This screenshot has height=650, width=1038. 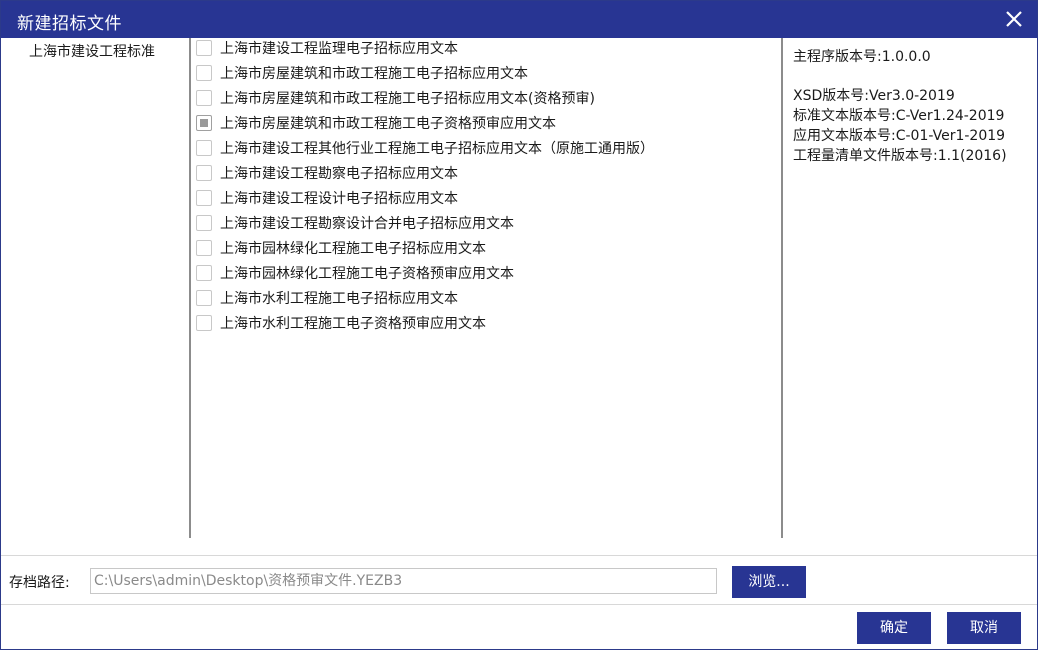 I want to click on ok-button: 确定, so click(x=894, y=628).